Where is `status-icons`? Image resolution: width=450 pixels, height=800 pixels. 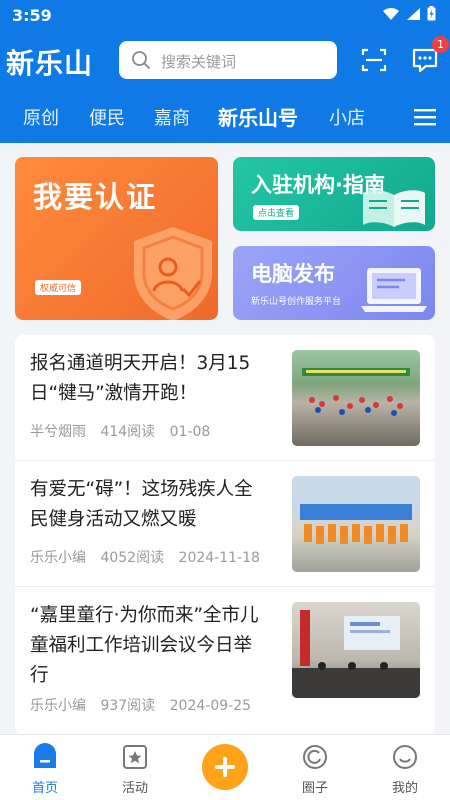
status-icons is located at coordinates (409, 13).